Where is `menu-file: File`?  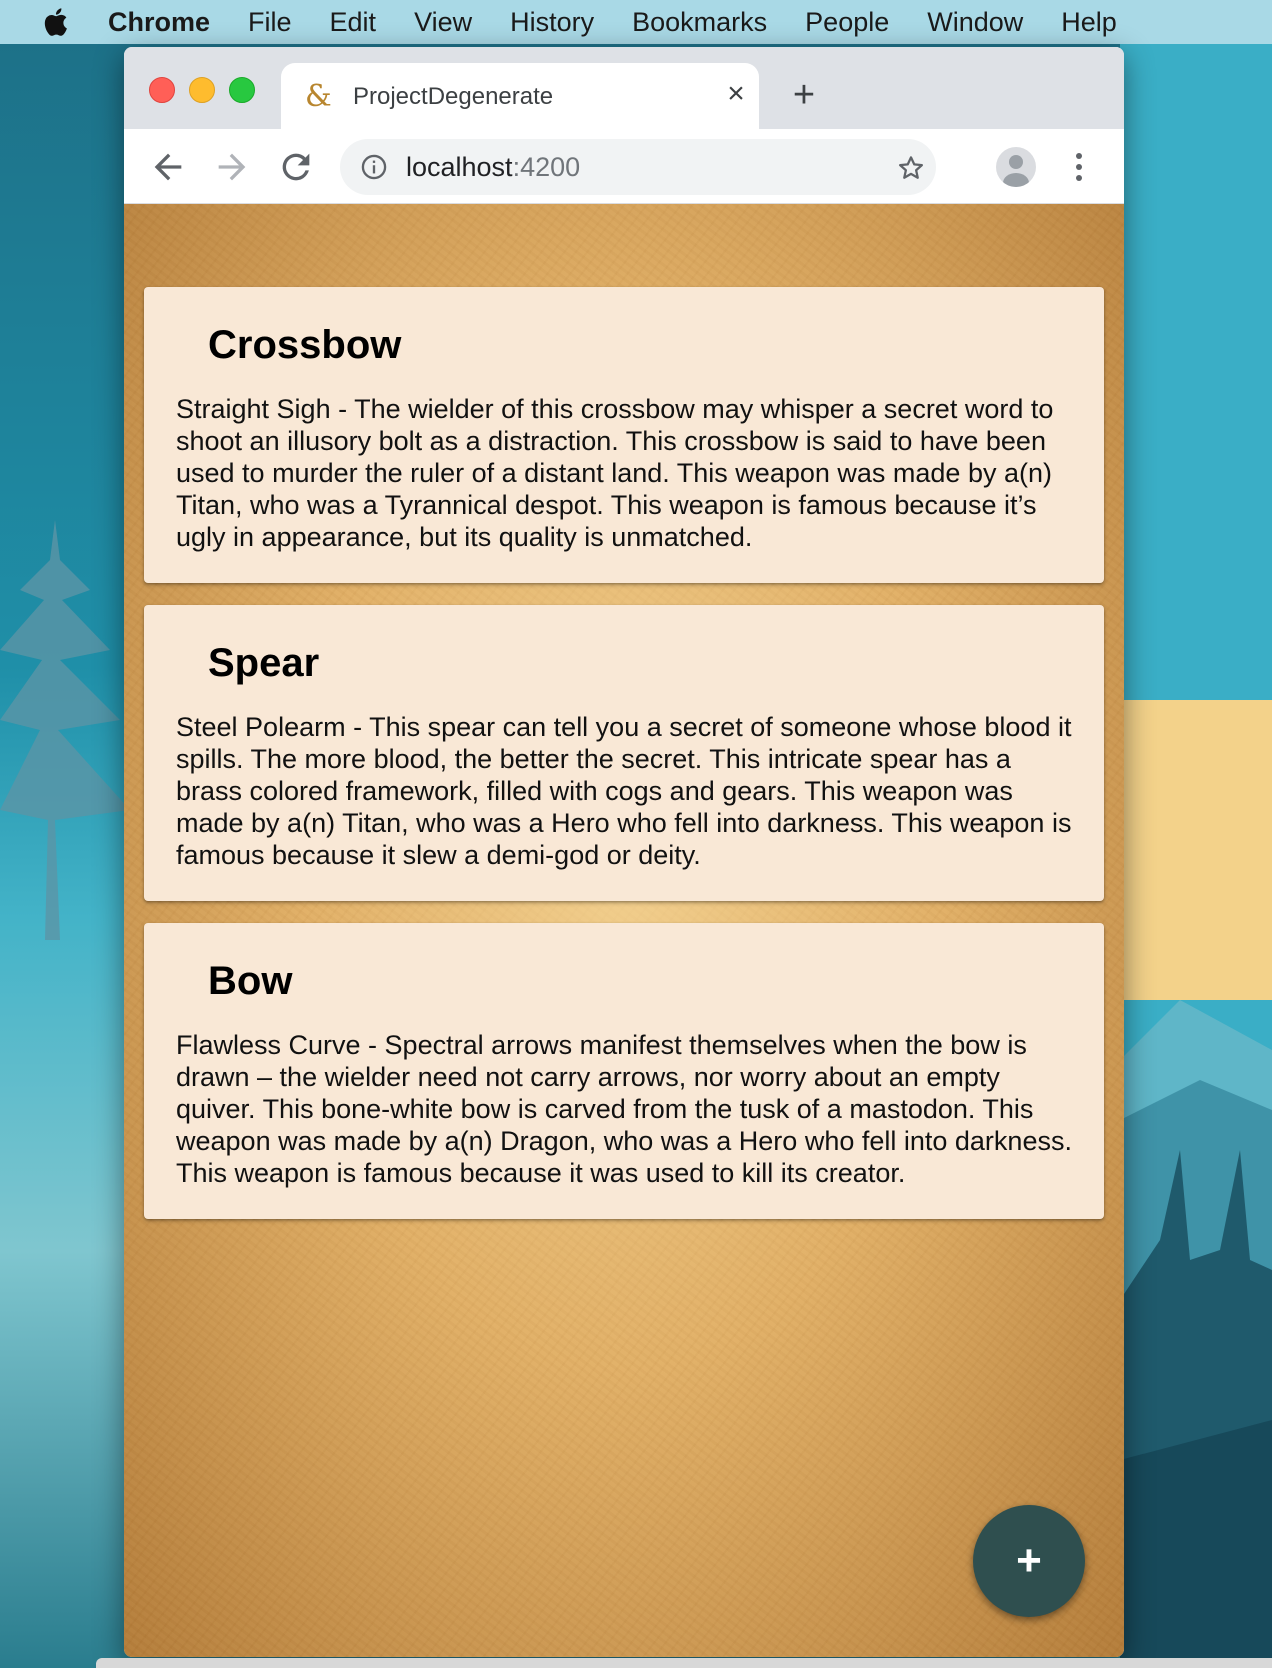 menu-file: File is located at coordinates (270, 22).